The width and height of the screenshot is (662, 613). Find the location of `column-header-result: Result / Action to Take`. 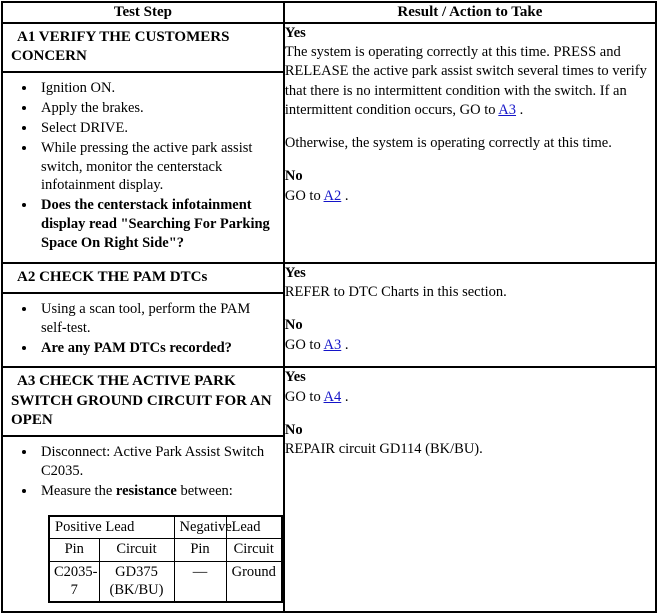

column-header-result: Result / Action to Take is located at coordinates (470, 12).